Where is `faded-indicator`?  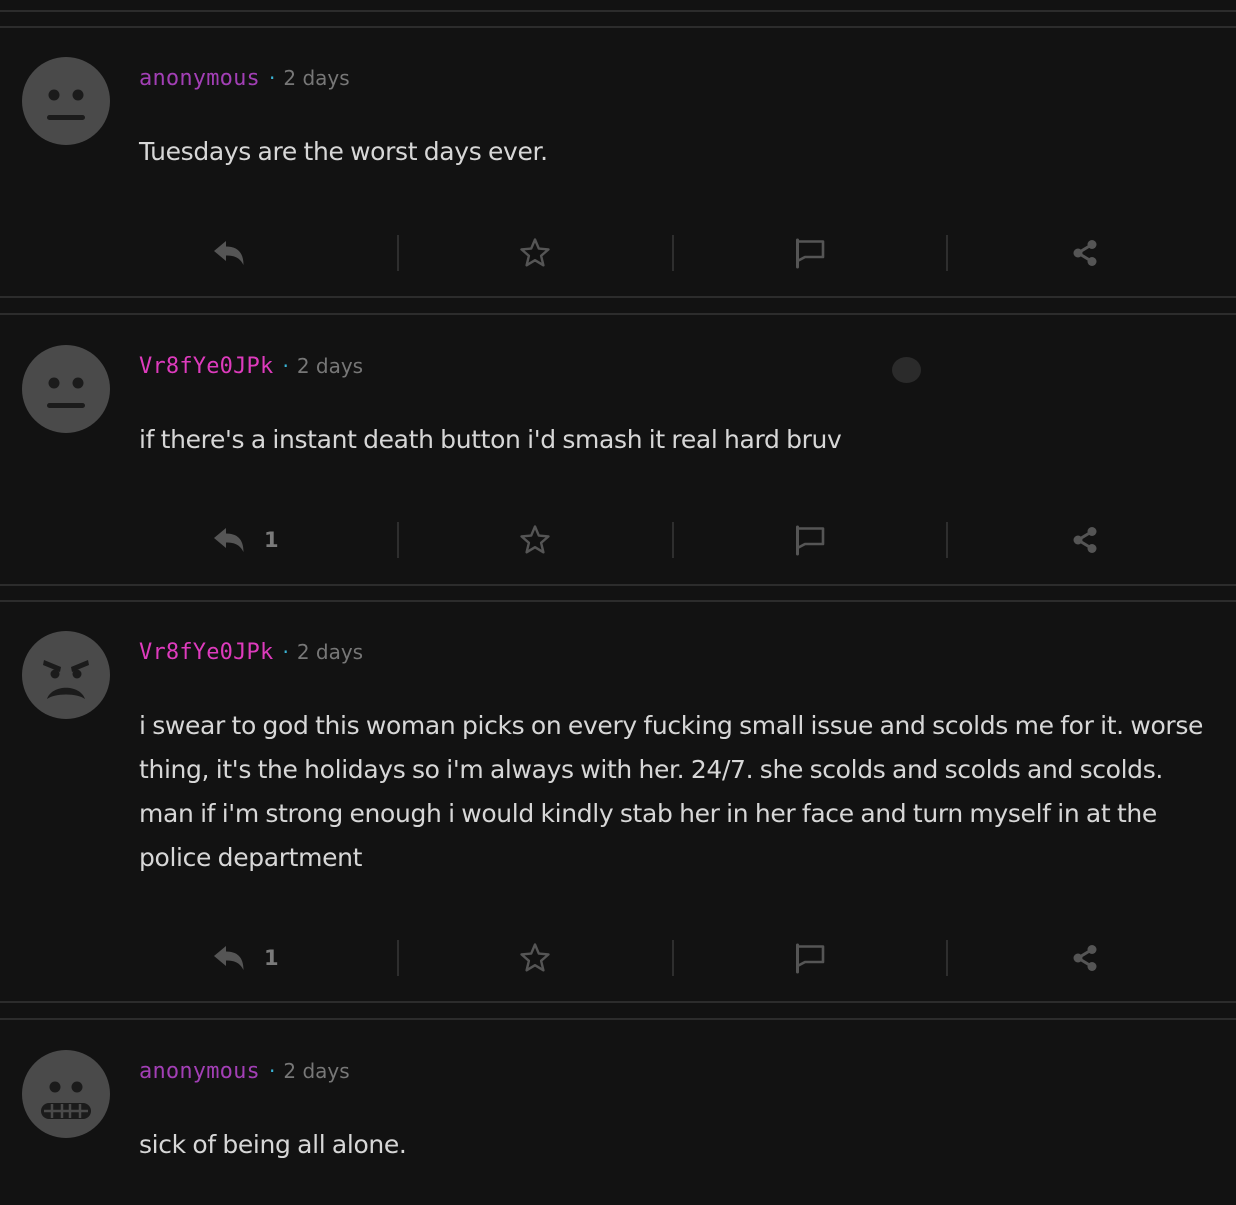
faded-indicator is located at coordinates (906, 370).